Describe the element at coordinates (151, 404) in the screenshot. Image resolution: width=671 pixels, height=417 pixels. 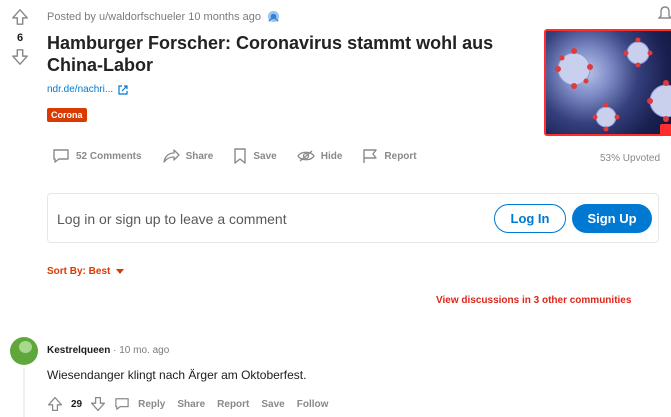
I see `reply-button: Reply` at that location.